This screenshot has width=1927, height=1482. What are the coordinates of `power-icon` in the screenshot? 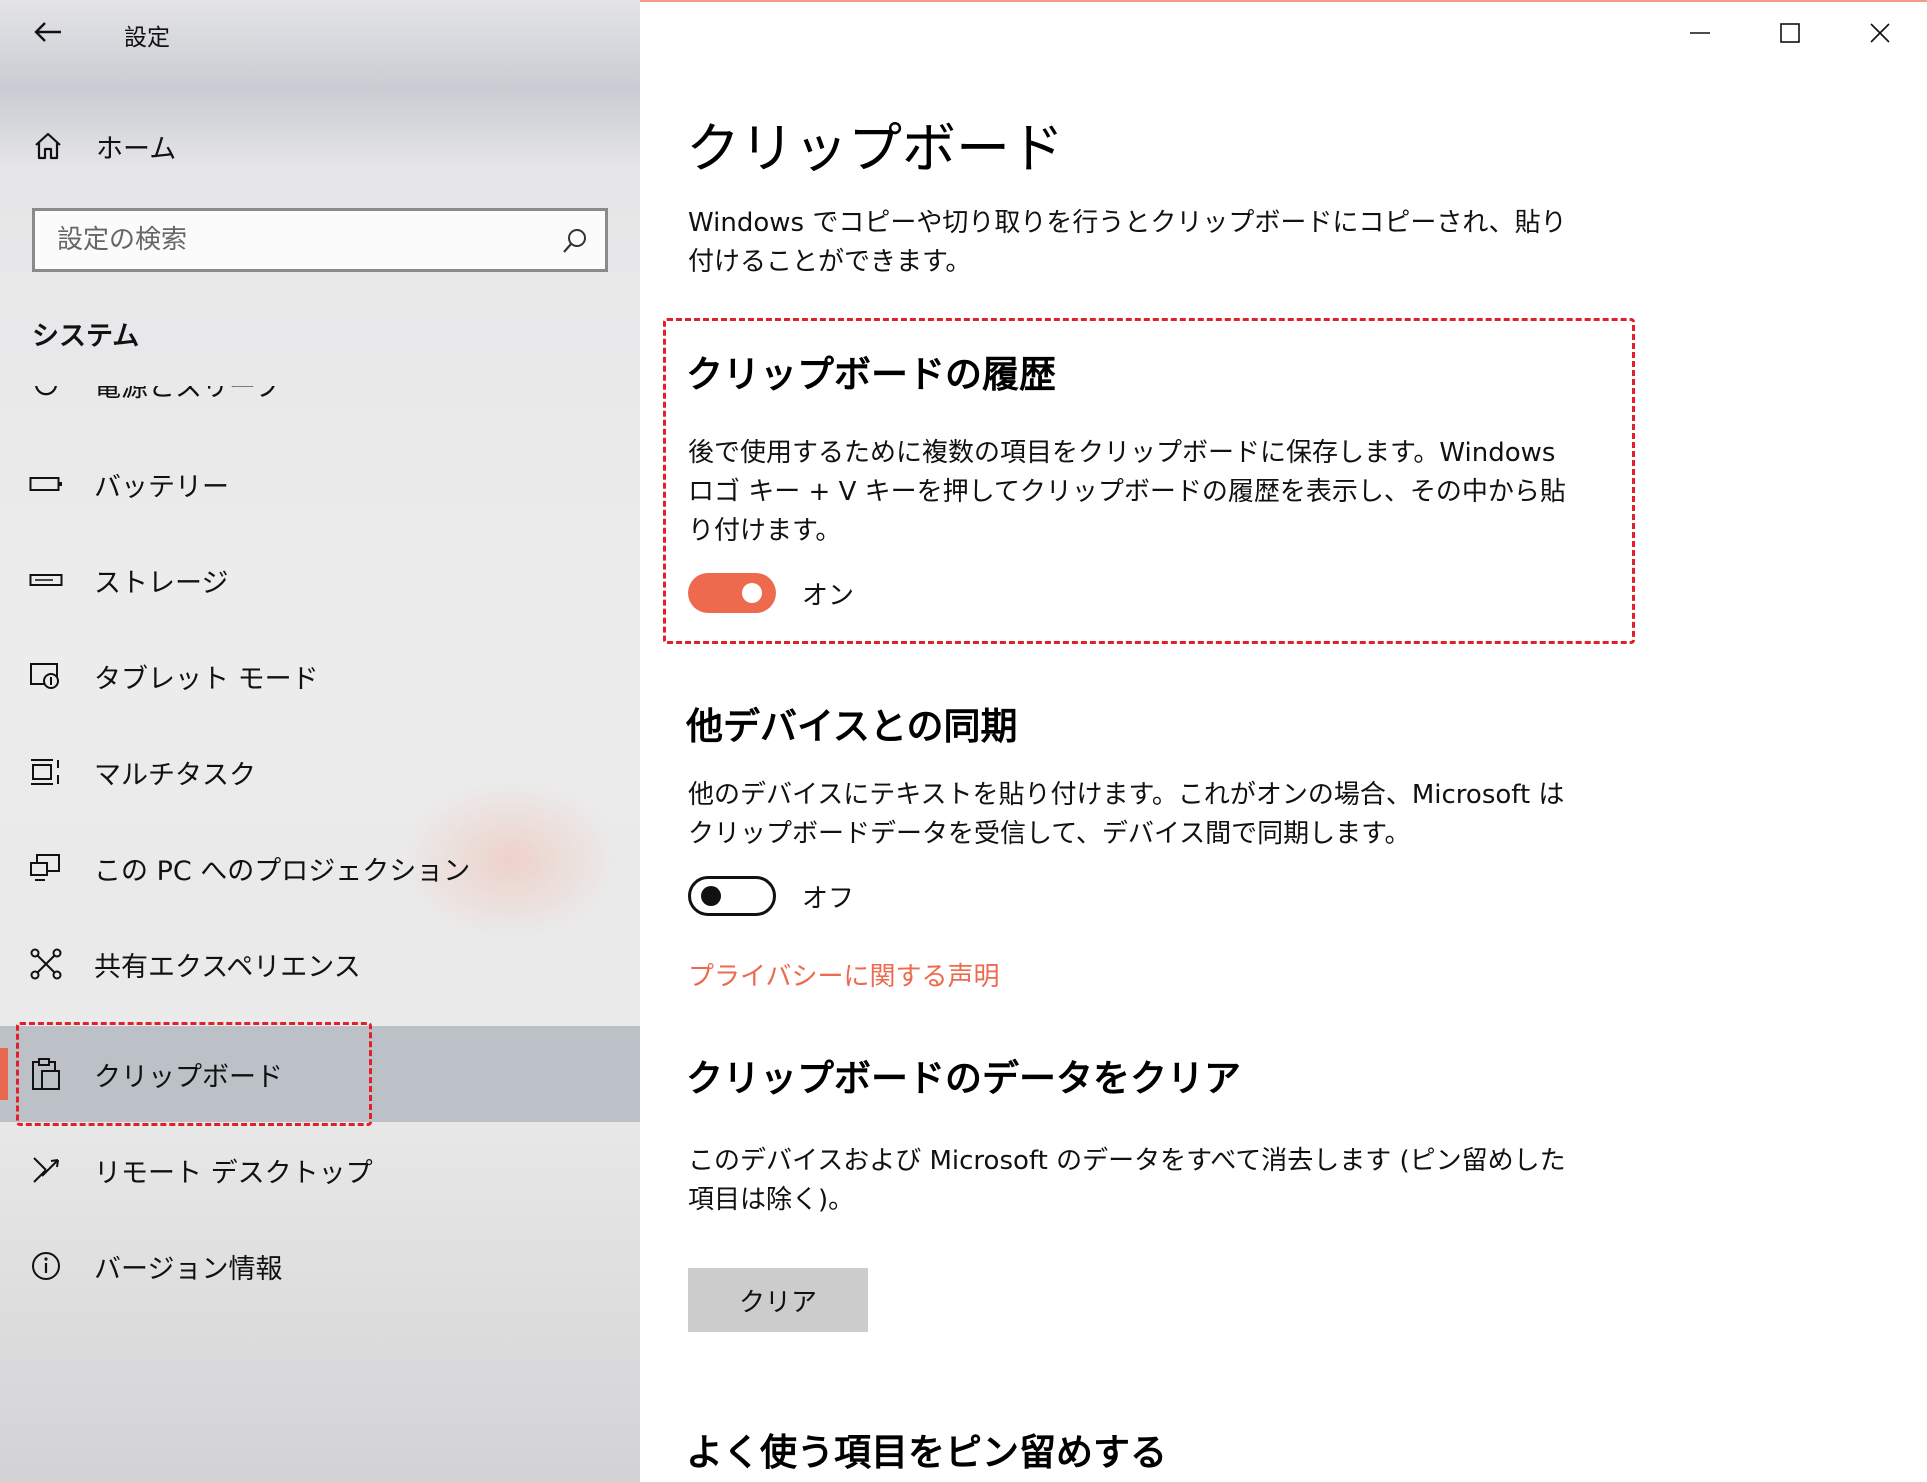 It's located at (46, 394).